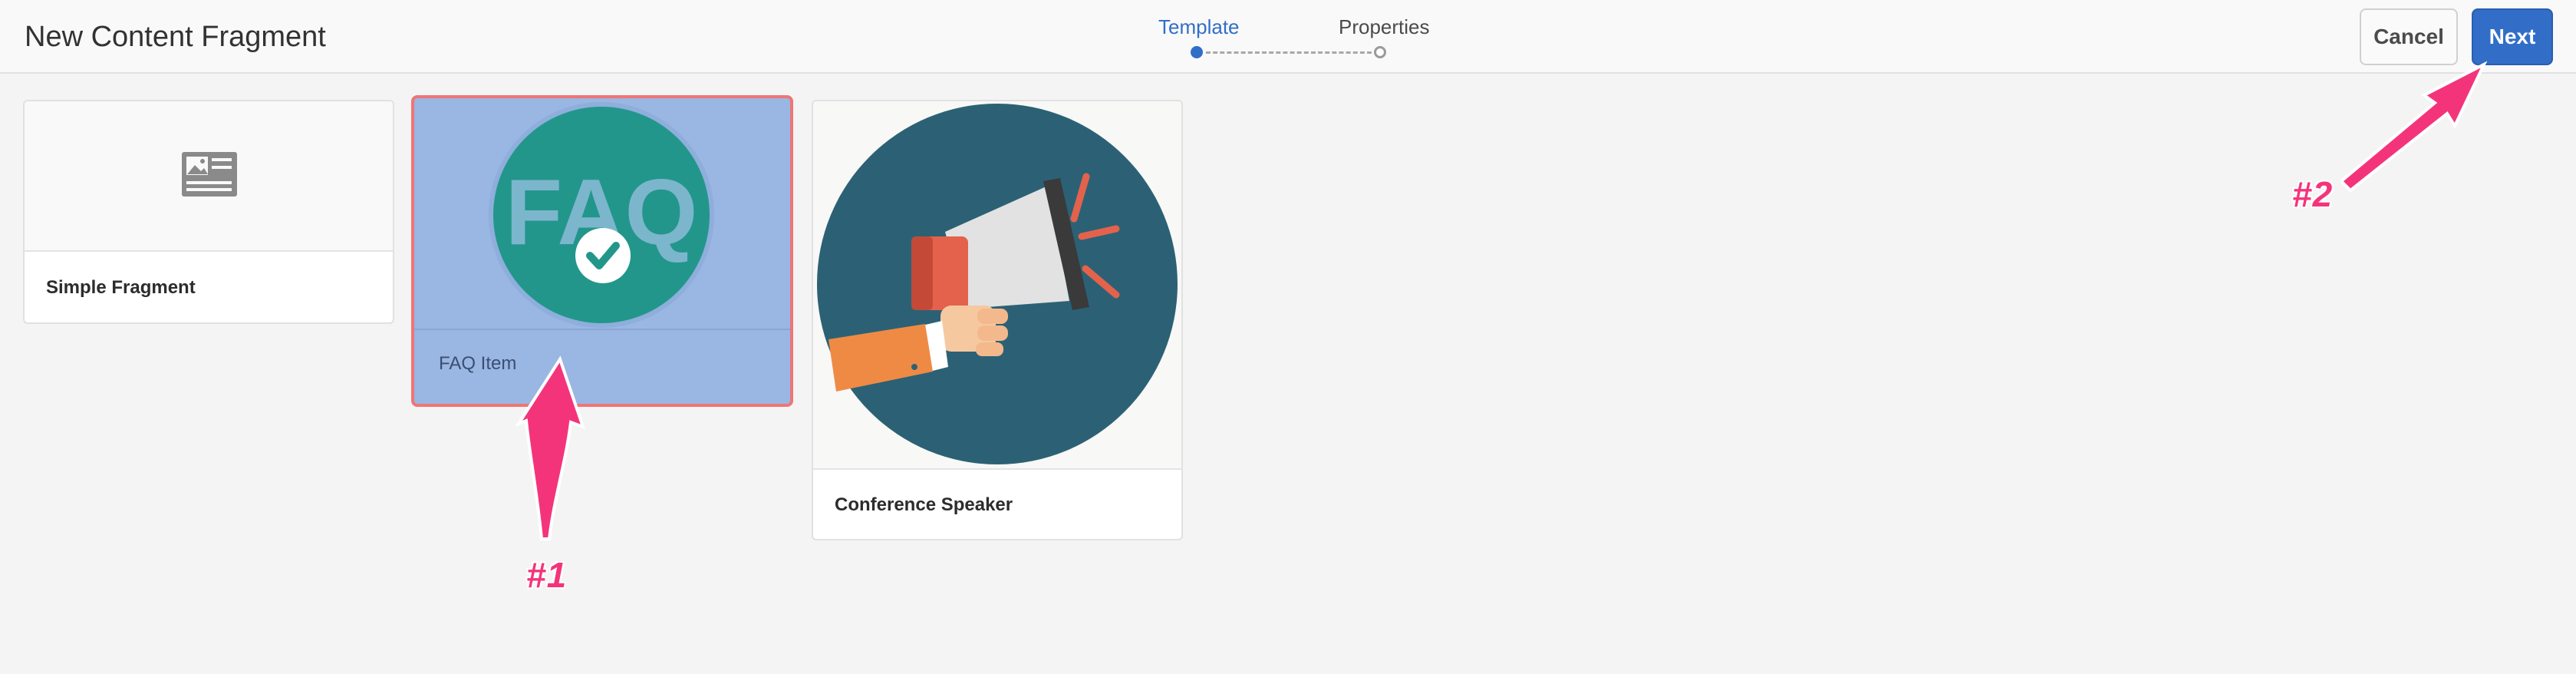  What do you see at coordinates (2409, 36) in the screenshot?
I see `cancel-button: Cancel` at bounding box center [2409, 36].